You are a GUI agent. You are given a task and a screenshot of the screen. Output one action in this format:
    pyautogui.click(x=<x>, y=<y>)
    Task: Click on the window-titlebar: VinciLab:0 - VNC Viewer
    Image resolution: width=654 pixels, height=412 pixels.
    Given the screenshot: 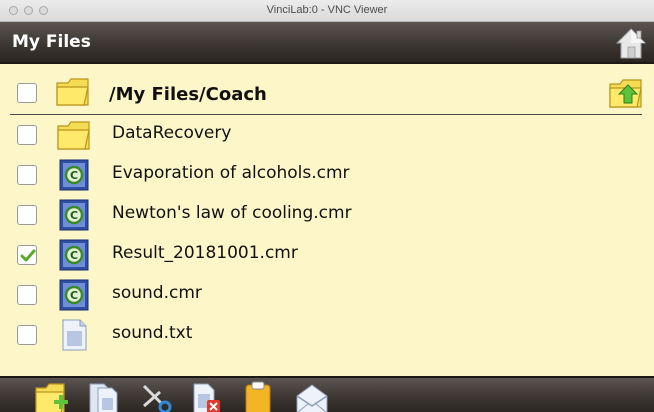 What is the action you would take?
    pyautogui.click(x=327, y=11)
    